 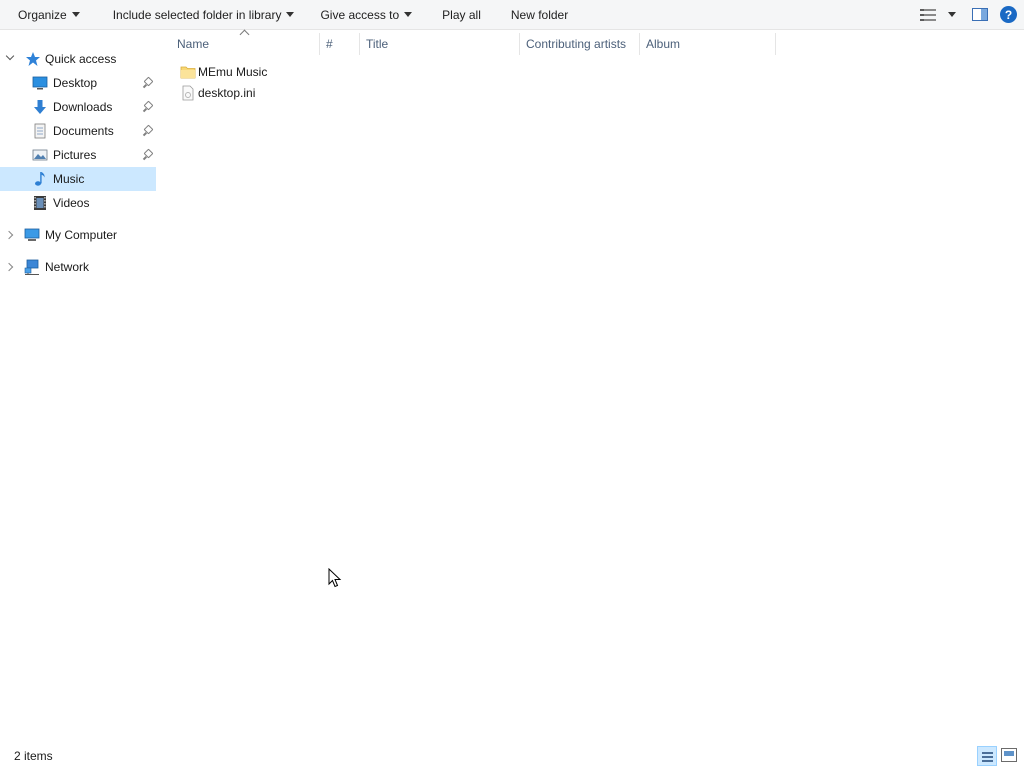 What do you see at coordinates (67, 267) in the screenshot?
I see `sidebar-item-label: Network` at bounding box center [67, 267].